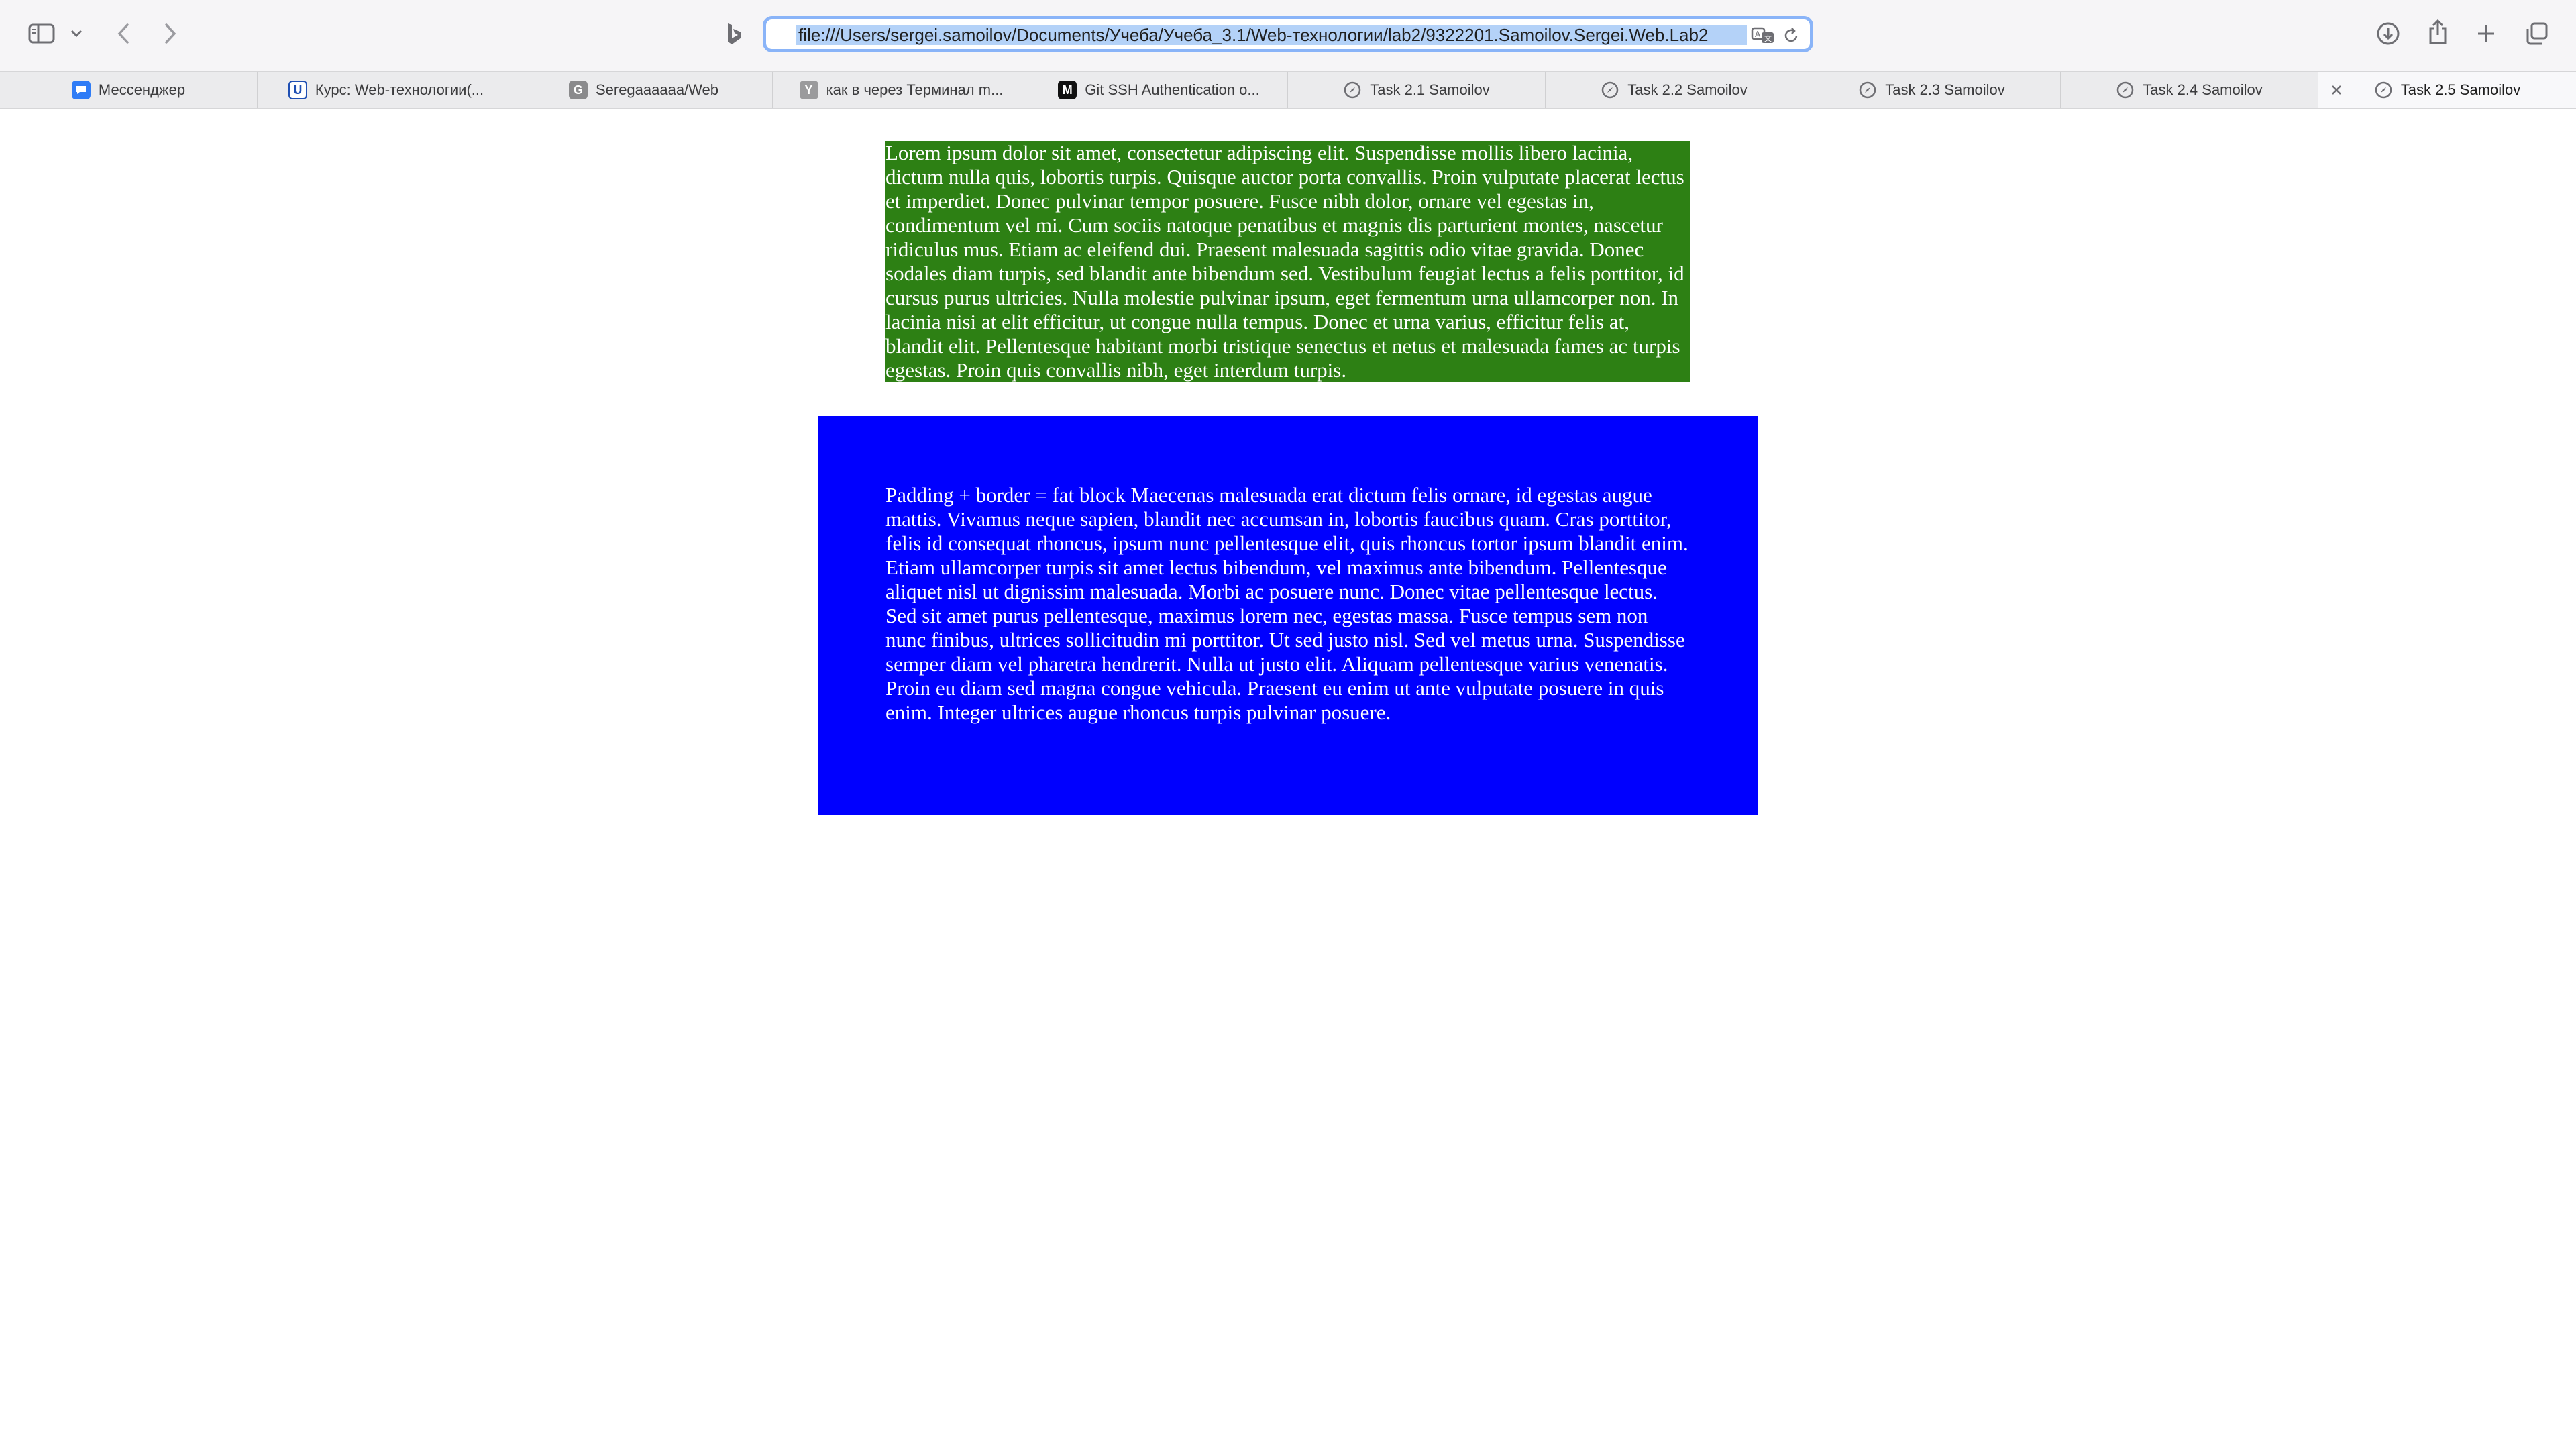  Describe the element at coordinates (2336, 90) in the screenshot. I see `close-tab-icon` at that location.